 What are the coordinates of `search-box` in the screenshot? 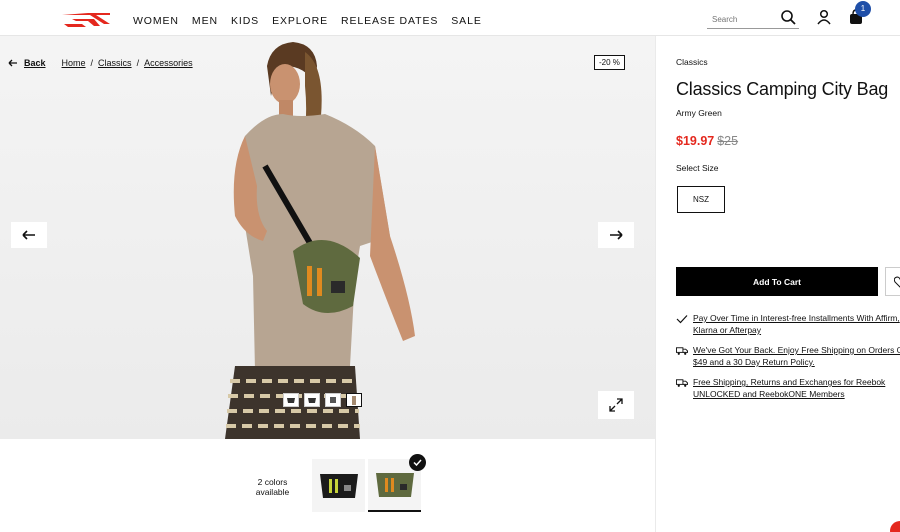 It's located at (753, 19).